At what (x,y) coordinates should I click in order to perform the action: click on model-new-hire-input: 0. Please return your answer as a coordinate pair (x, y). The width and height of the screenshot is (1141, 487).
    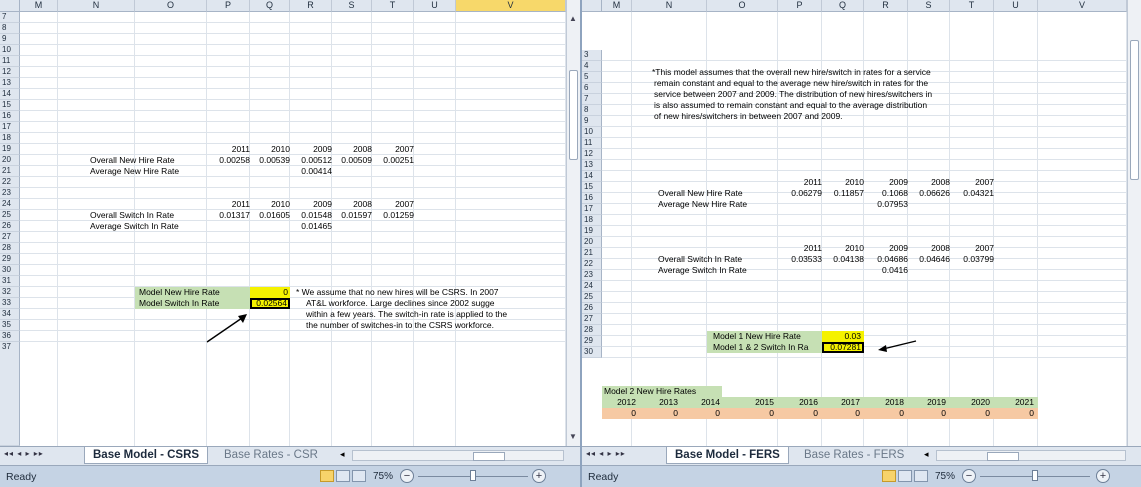
    Looking at the image, I should click on (270, 292).